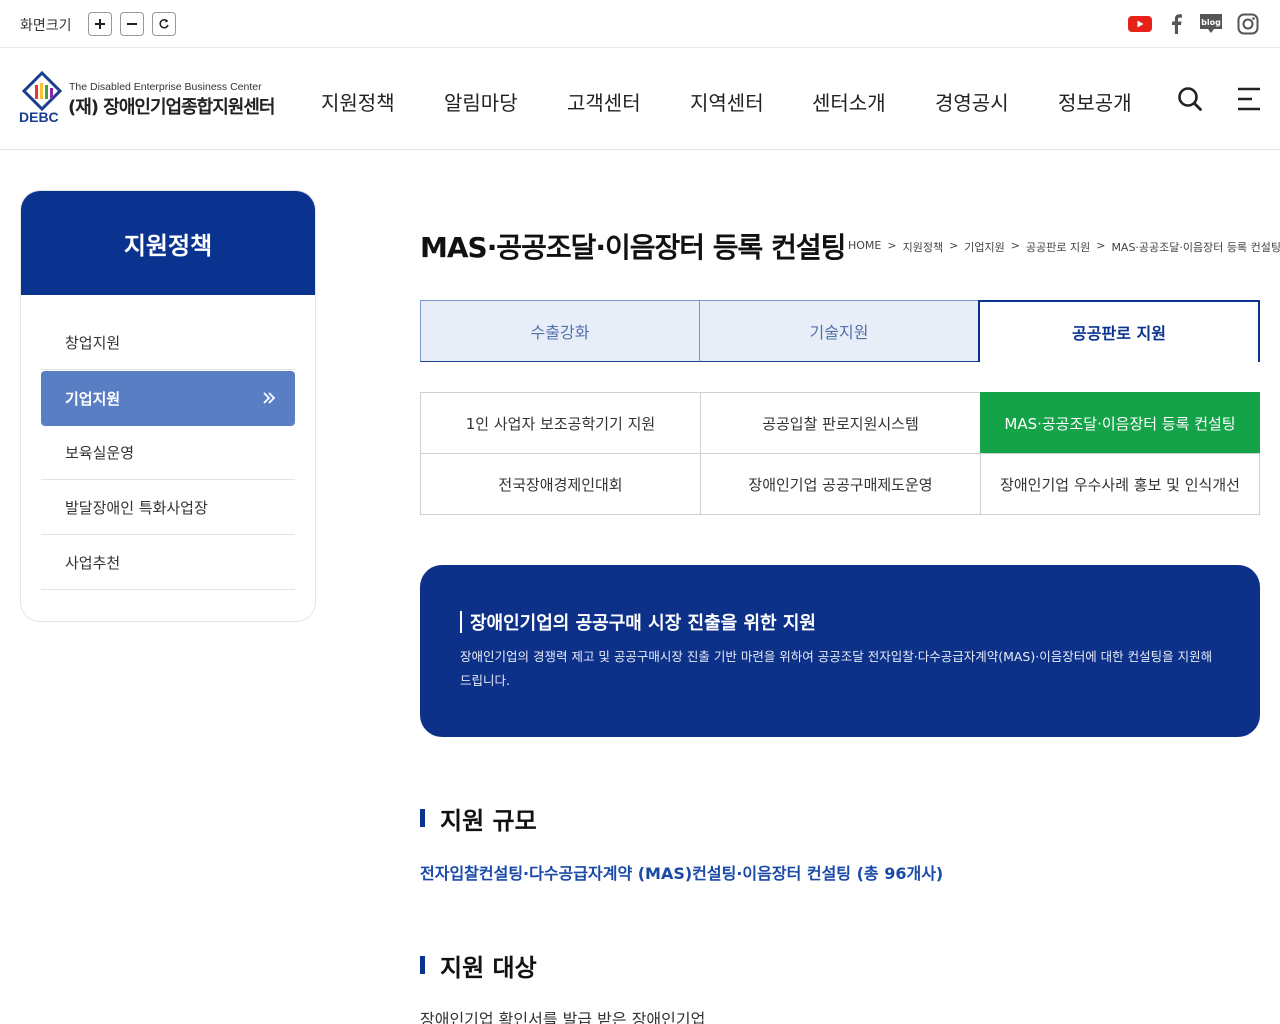 Image resolution: width=1280 pixels, height=1024 pixels. Describe the element at coordinates (136, 507) in the screenshot. I see `sidebar-item-label: 발달장애인 특화사업장` at that location.